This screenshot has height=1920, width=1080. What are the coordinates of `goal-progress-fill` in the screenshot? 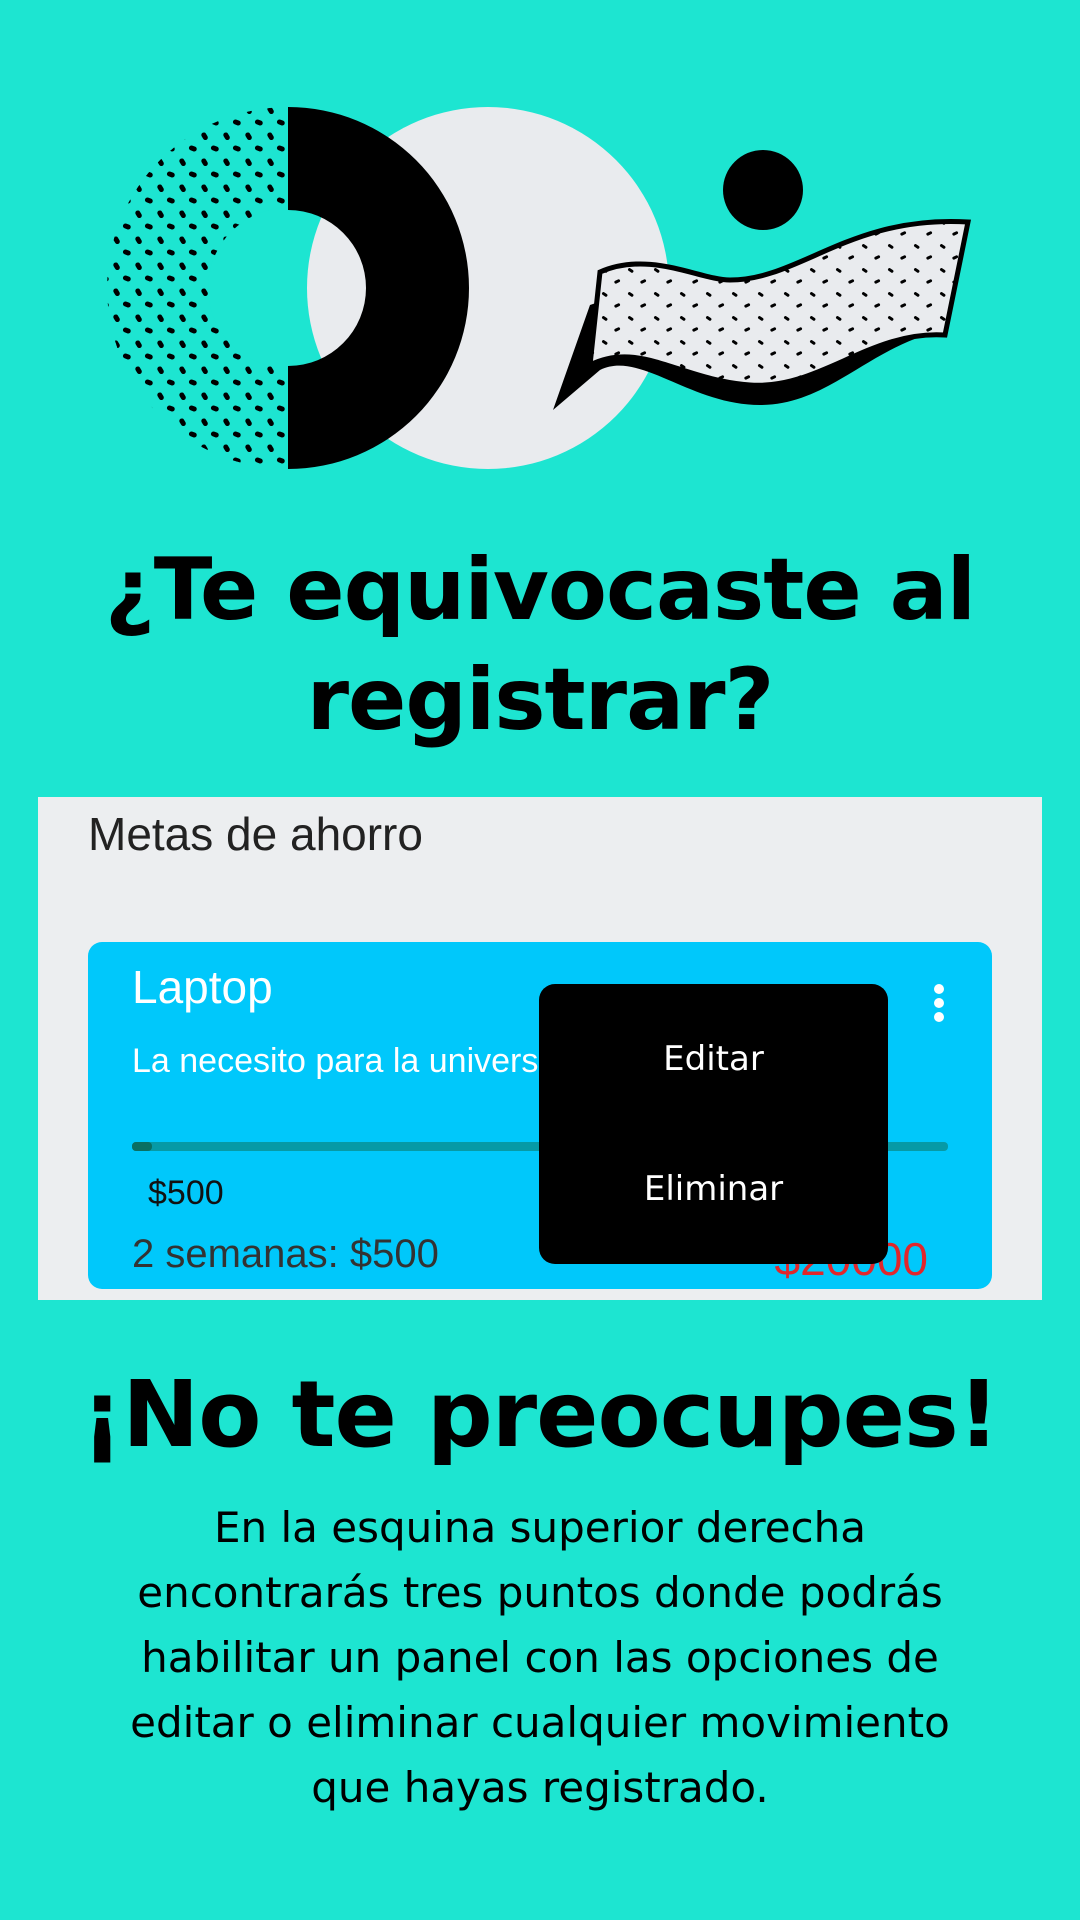 It's located at (142, 1146).